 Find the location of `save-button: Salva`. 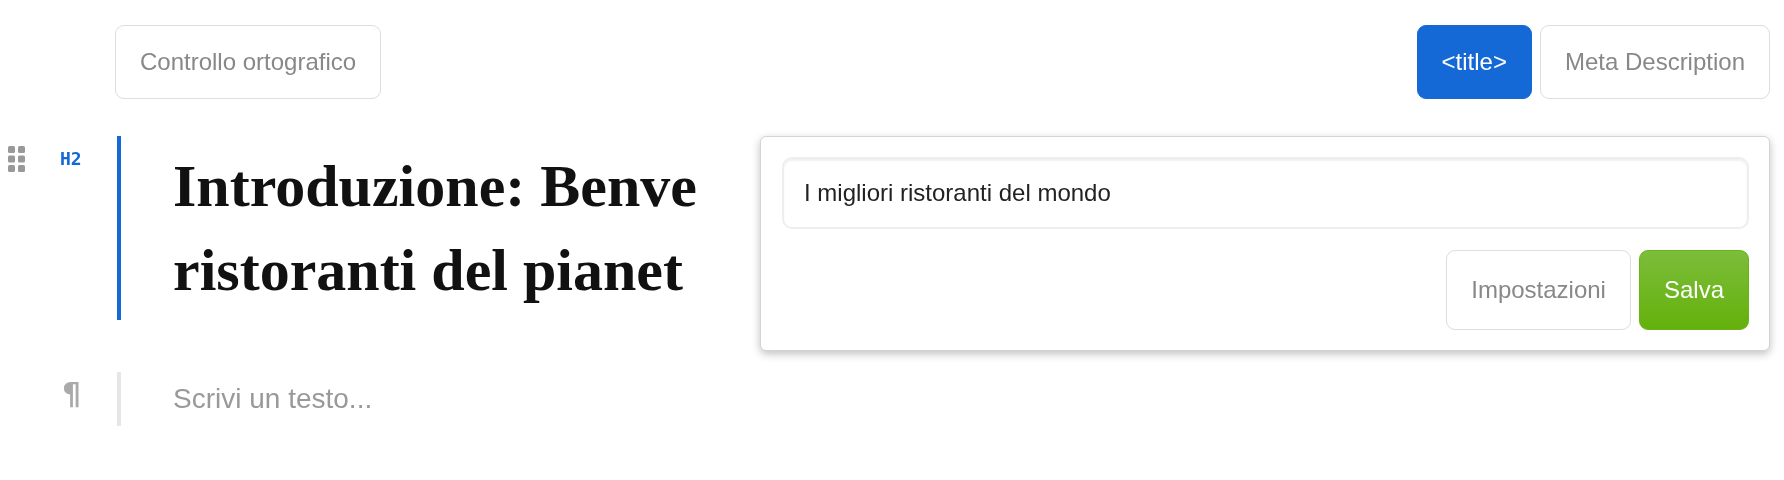

save-button: Salva is located at coordinates (1693, 290).